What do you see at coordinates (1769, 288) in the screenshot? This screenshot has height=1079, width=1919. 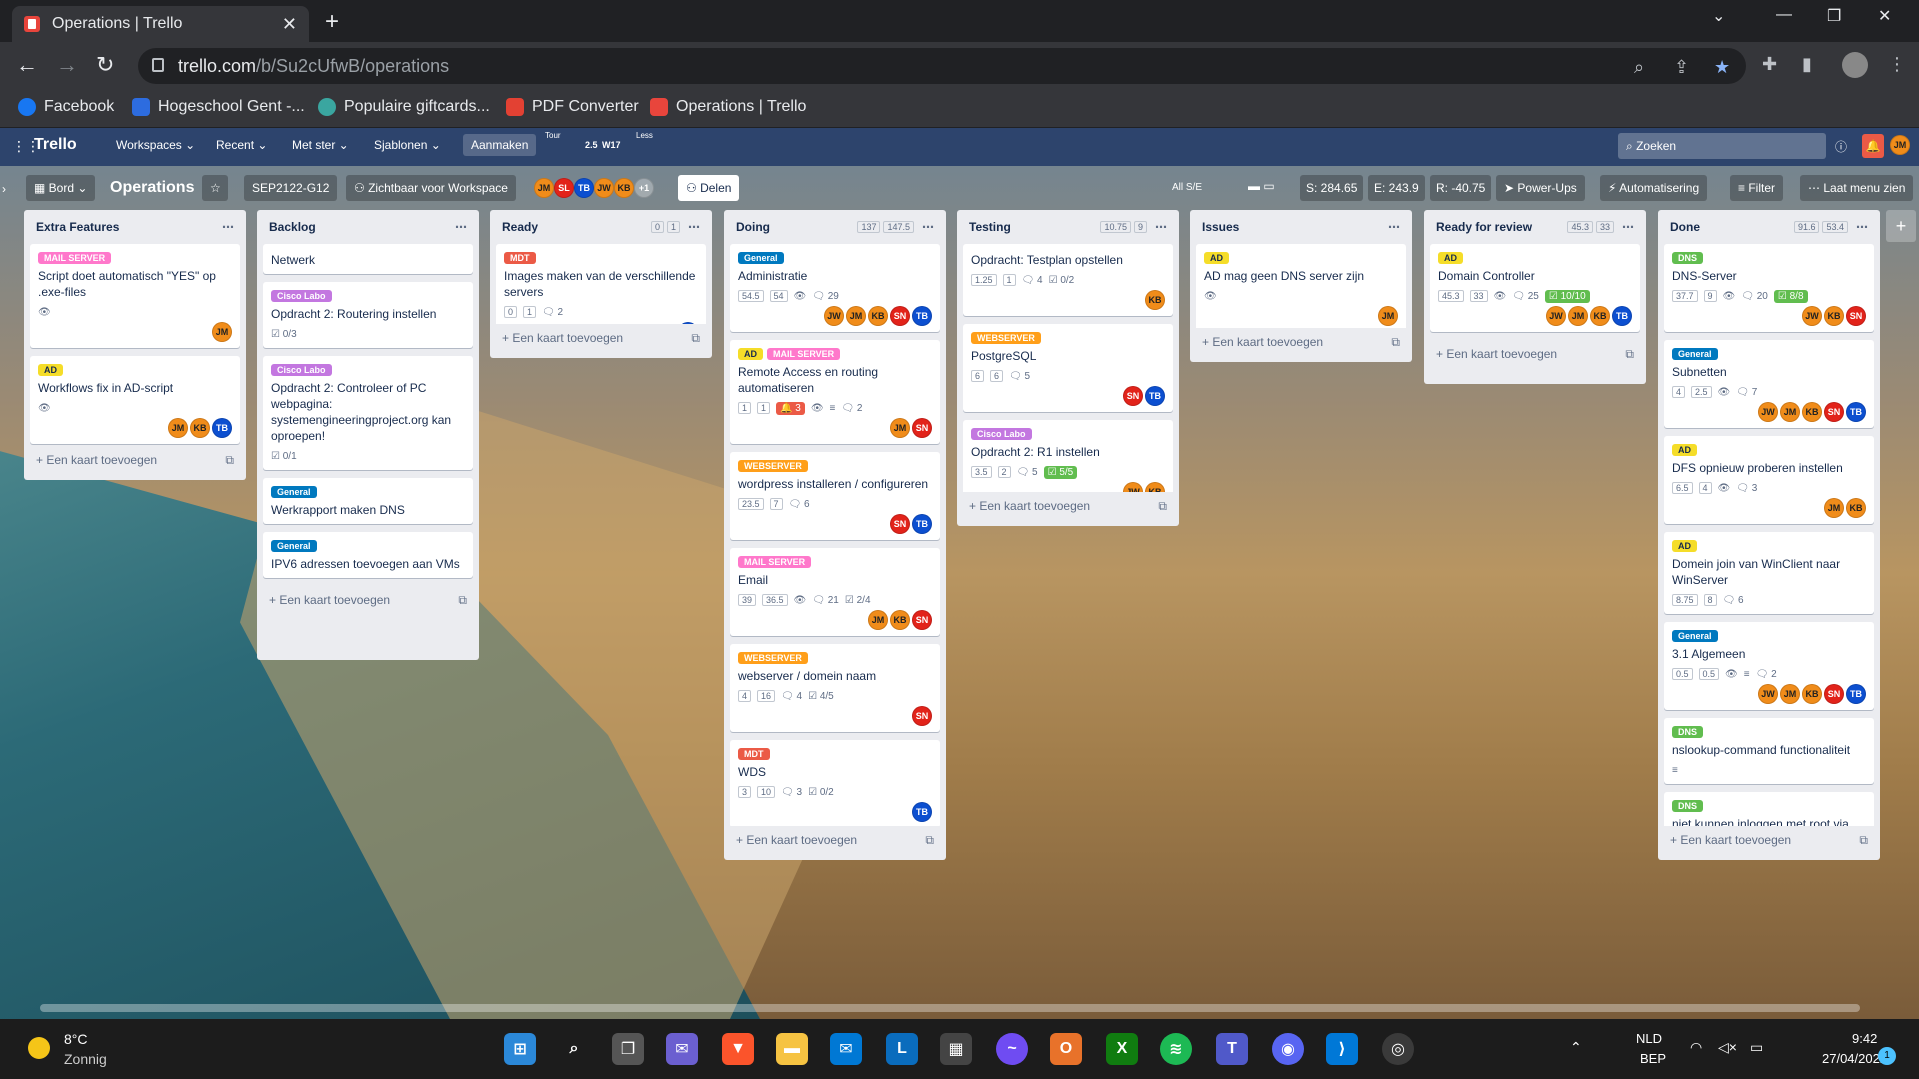 I see `card: DNS DNS-Server 37.7 9 👁 🗨 20 ☑ 8/8 JW KB SN` at bounding box center [1769, 288].